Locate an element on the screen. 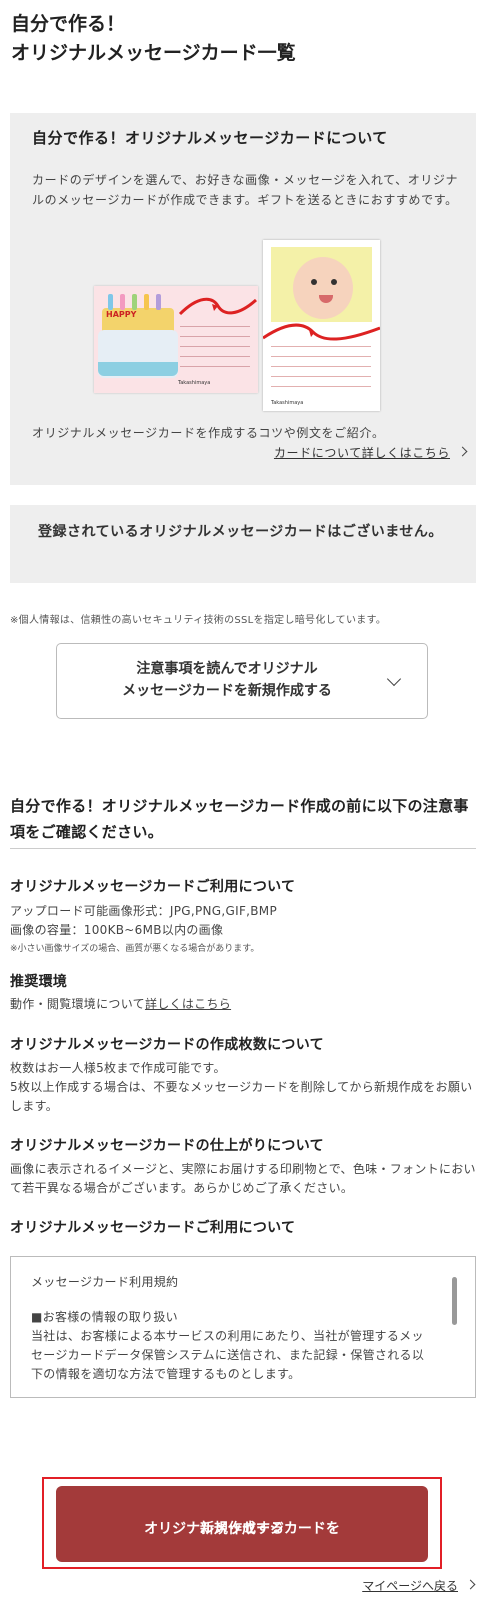  create-toggle-label: 注意事項を読んでオリジナル メッセージカードを新規作成する is located at coordinates (227, 680).